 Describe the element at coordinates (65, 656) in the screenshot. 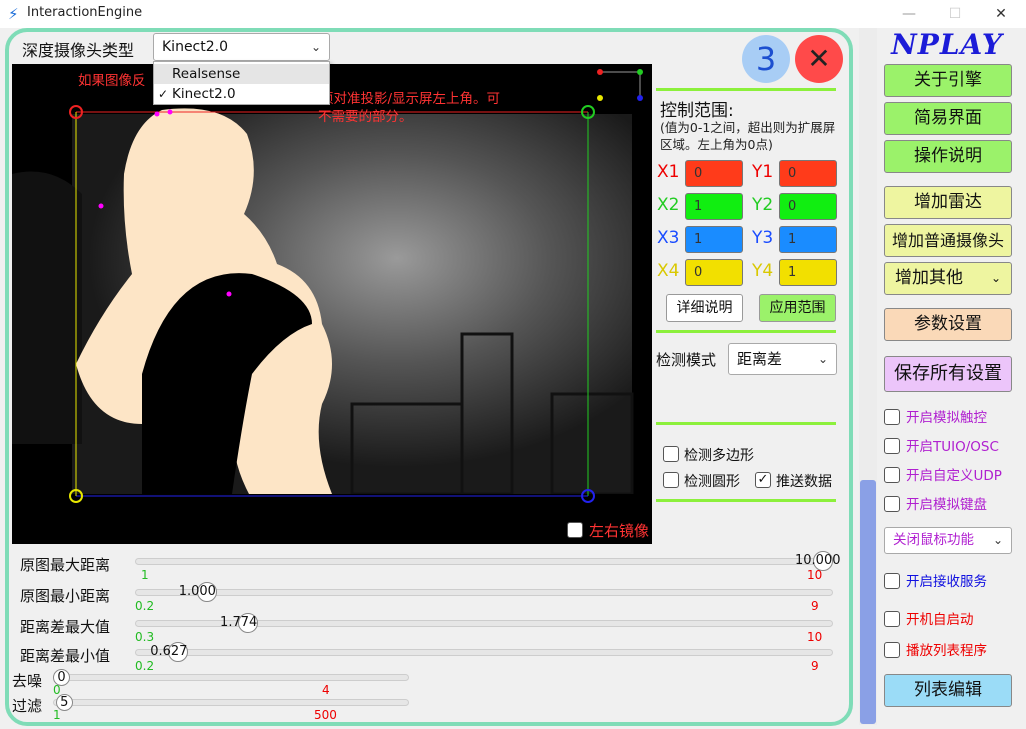

I see `slider-label: 距离差最小值` at that location.